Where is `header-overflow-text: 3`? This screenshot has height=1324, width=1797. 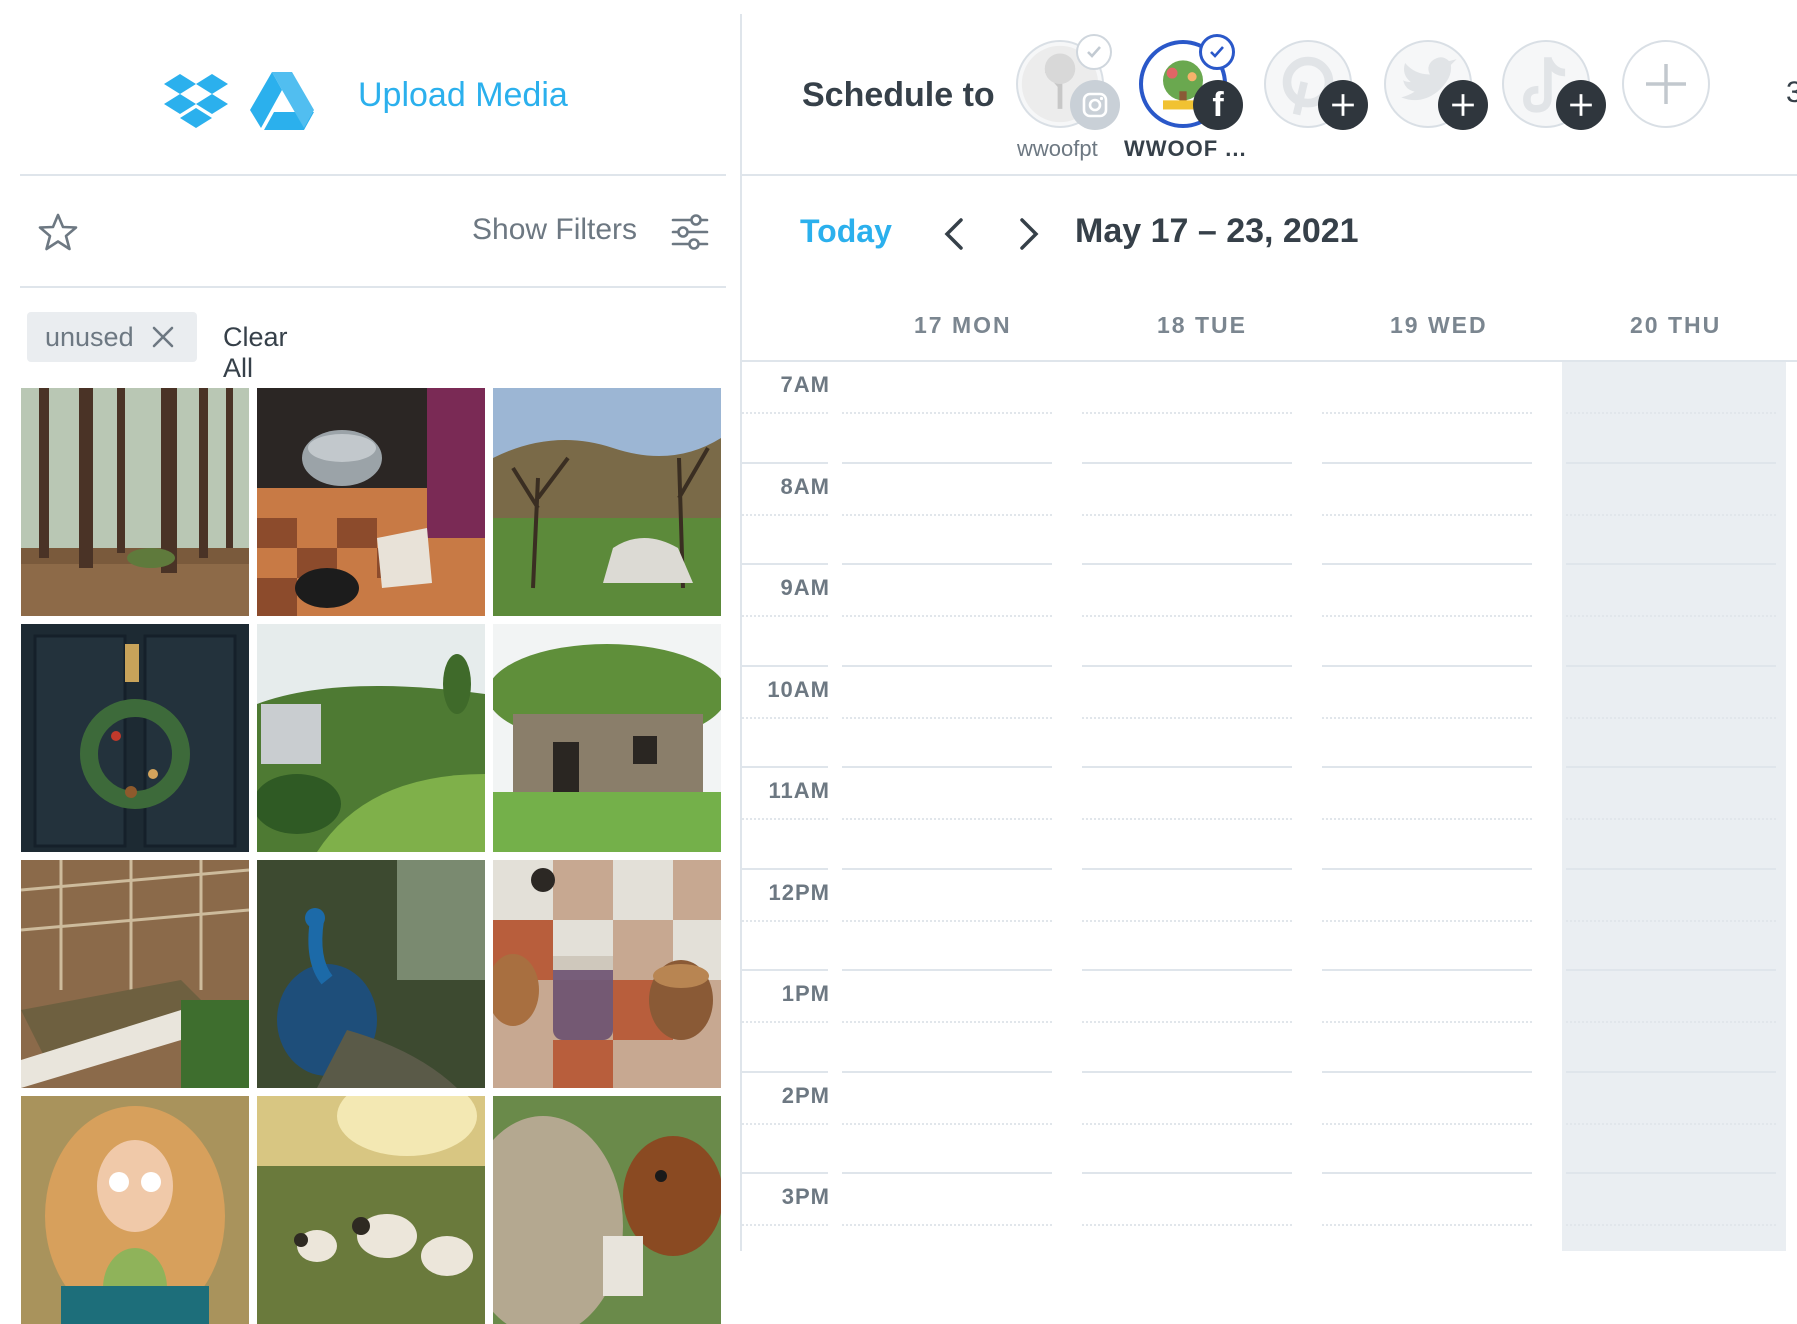 header-overflow-text: 3 is located at coordinates (1791, 92).